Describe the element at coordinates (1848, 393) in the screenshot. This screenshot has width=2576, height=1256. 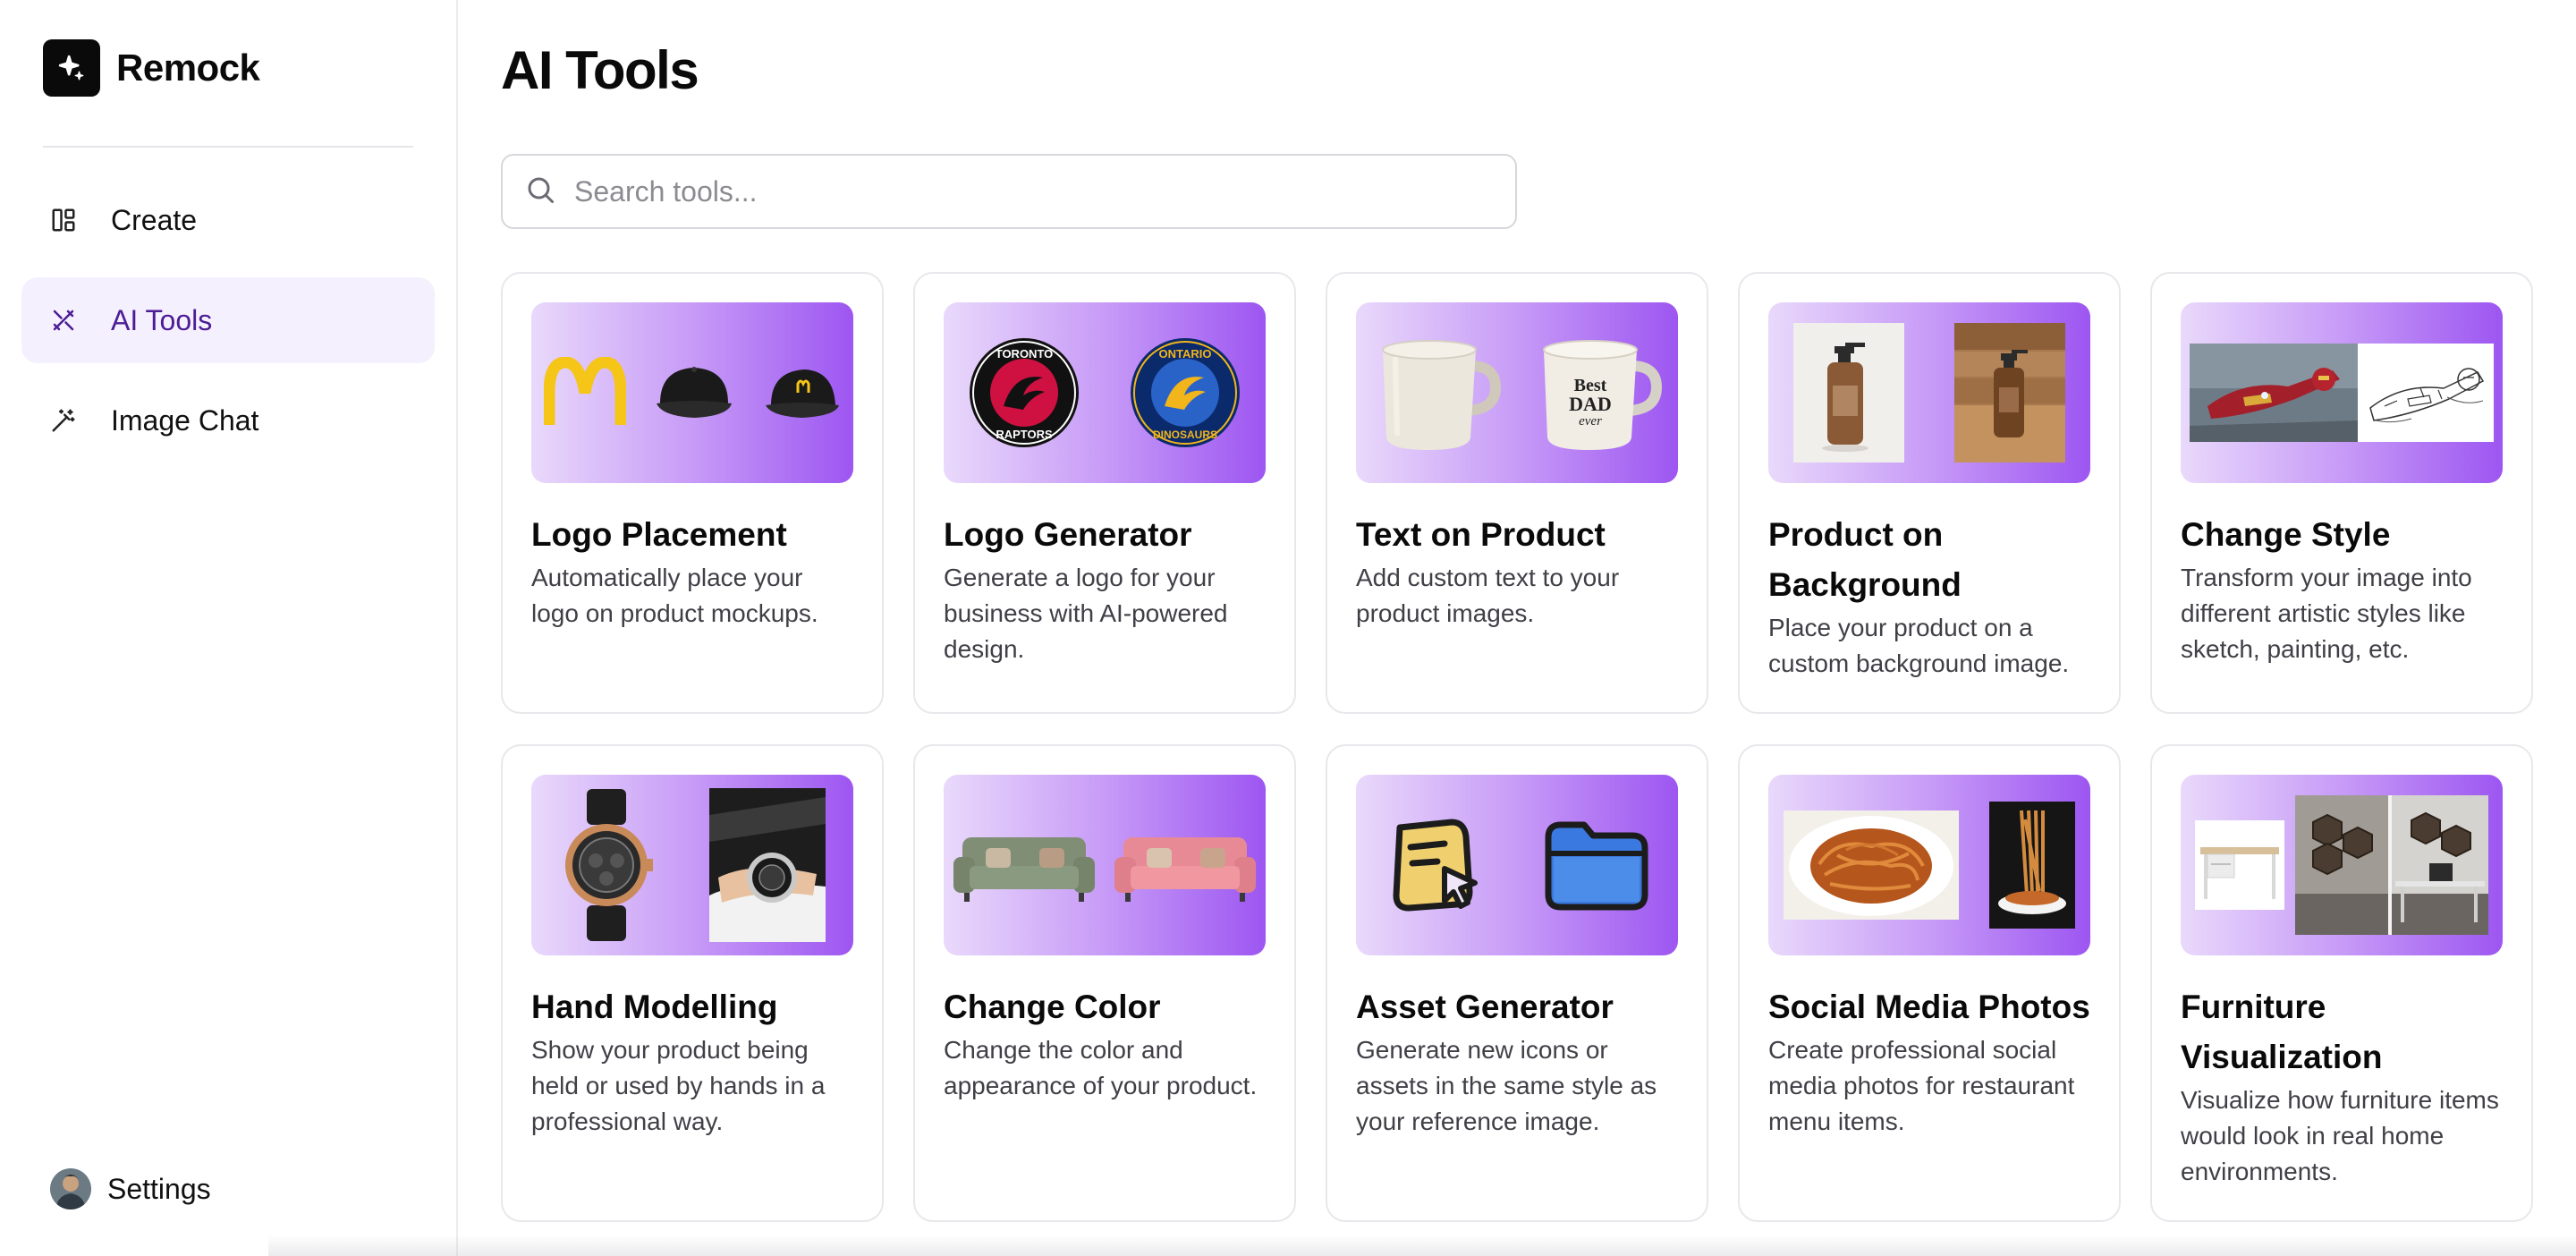
I see `soap-bottle-white-bg-image` at that location.